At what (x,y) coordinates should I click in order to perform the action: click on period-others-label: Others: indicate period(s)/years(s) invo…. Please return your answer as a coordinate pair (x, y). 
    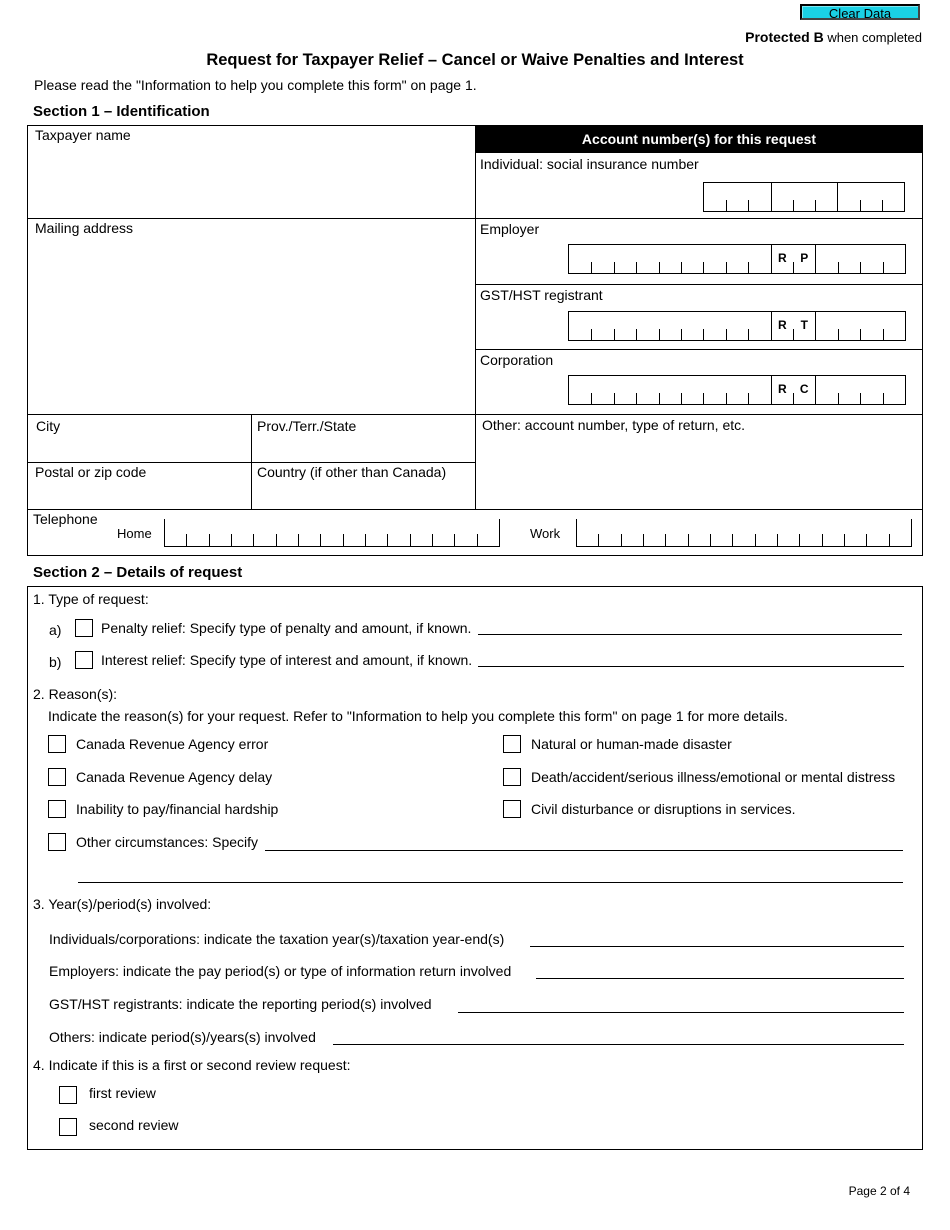
    Looking at the image, I should click on (182, 1037).